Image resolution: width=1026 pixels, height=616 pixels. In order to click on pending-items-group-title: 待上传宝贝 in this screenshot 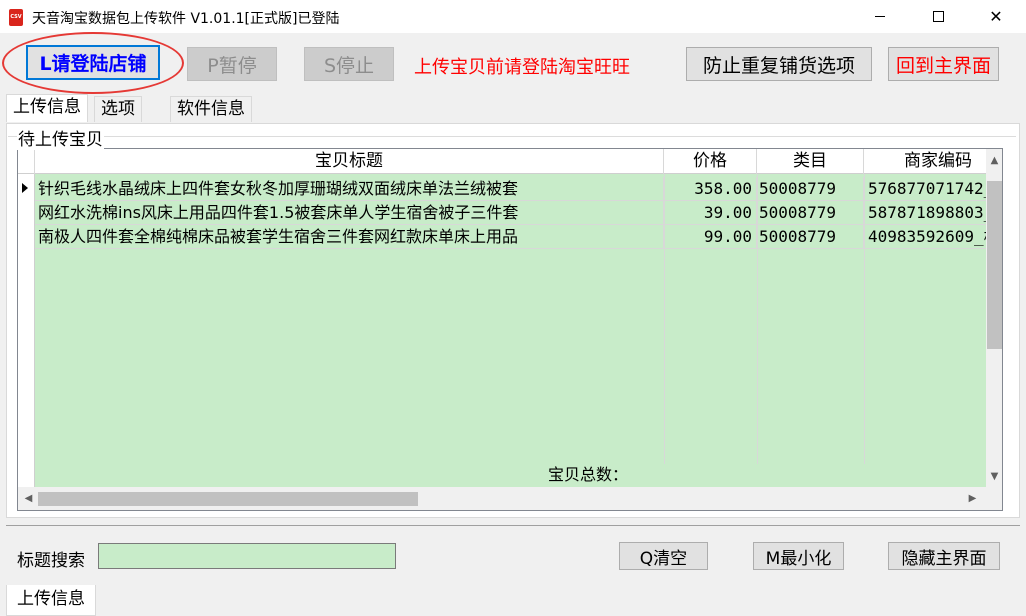, I will do `click(60, 137)`.